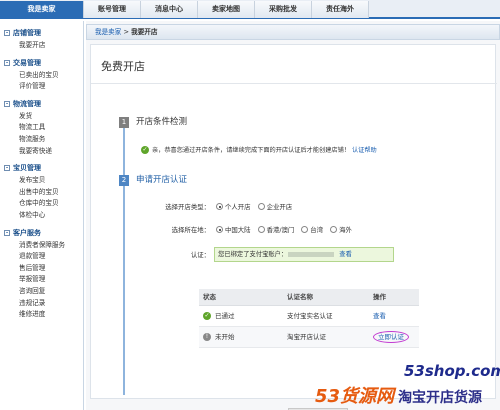 The width and height of the screenshot is (500, 410). What do you see at coordinates (391, 337) in the screenshot?
I see `verify-now-link: 立即认证` at bounding box center [391, 337].